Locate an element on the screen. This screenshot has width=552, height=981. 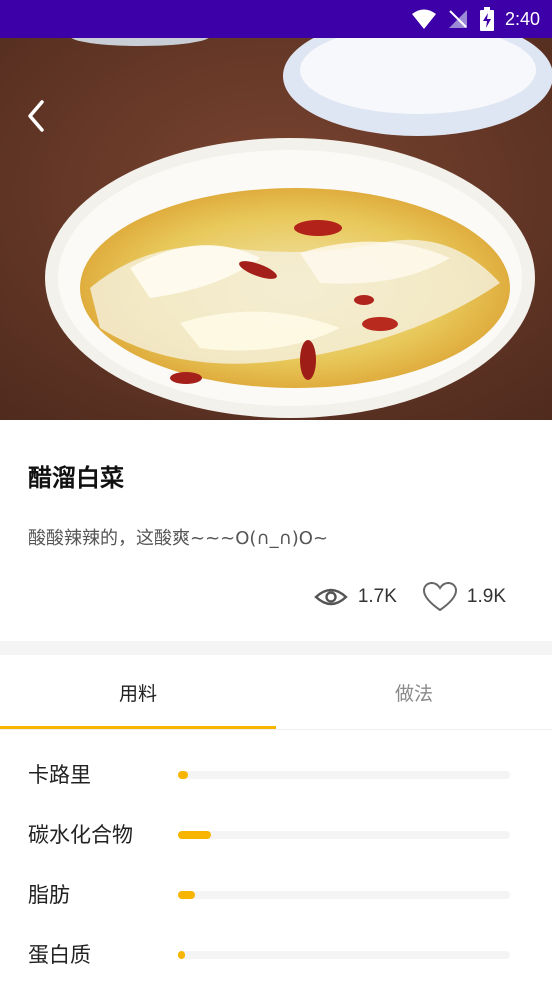
tab-divider is located at coordinates (276, 729).